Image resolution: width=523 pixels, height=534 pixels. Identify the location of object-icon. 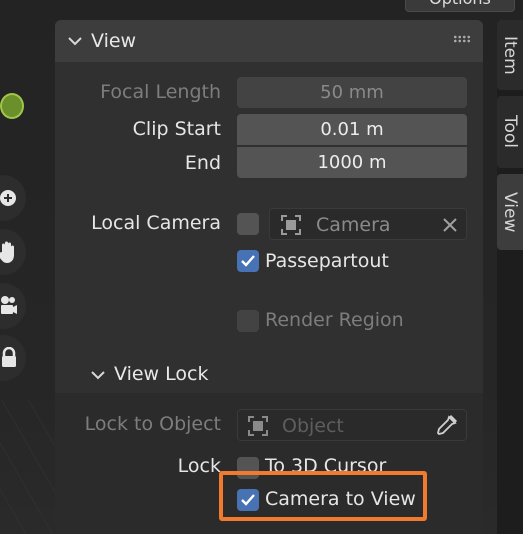
(258, 426).